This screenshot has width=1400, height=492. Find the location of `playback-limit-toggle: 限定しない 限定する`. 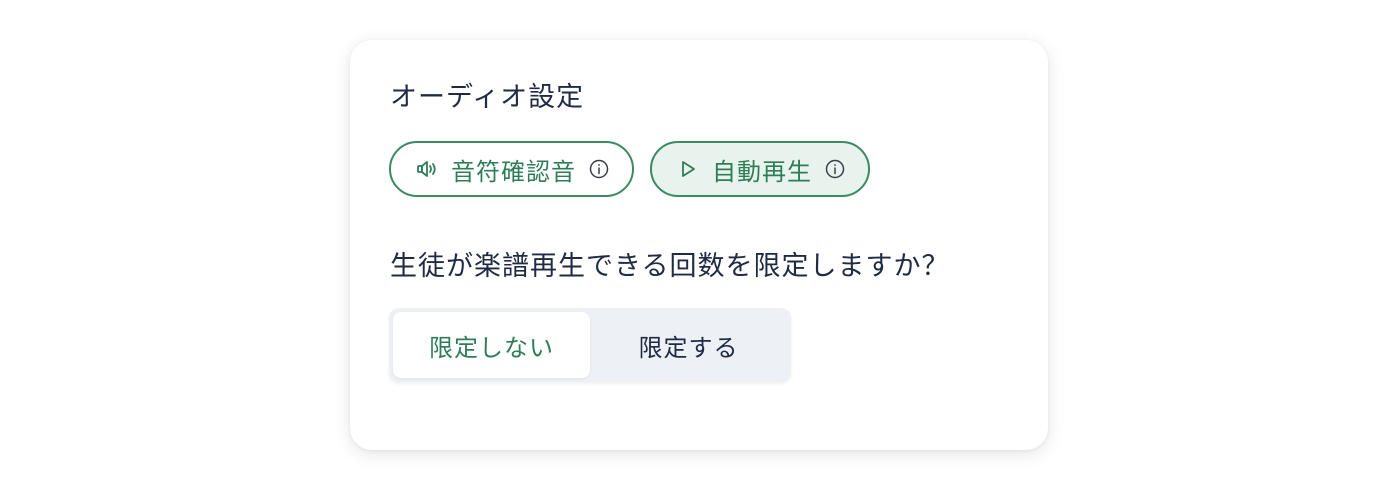

playback-limit-toggle: 限定しない 限定する is located at coordinates (590, 345).